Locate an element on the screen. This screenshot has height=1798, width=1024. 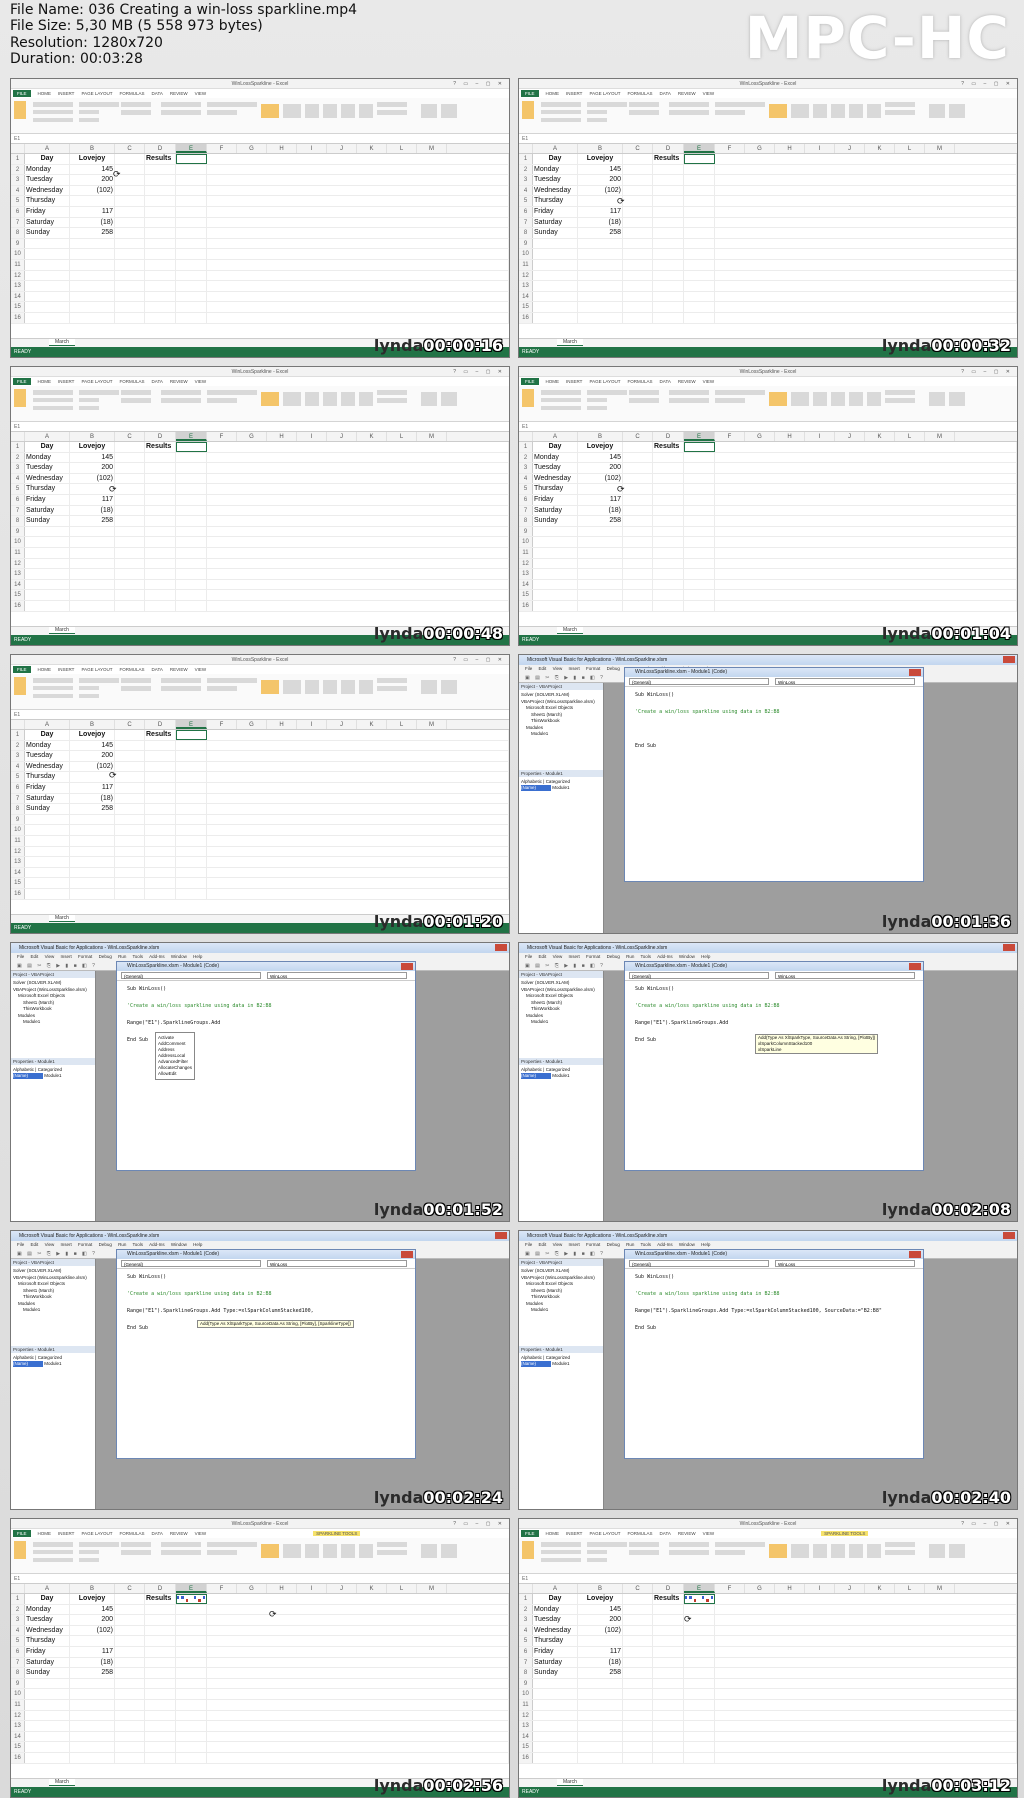
tab-review: REVIEW is located at coordinates (179, 381).